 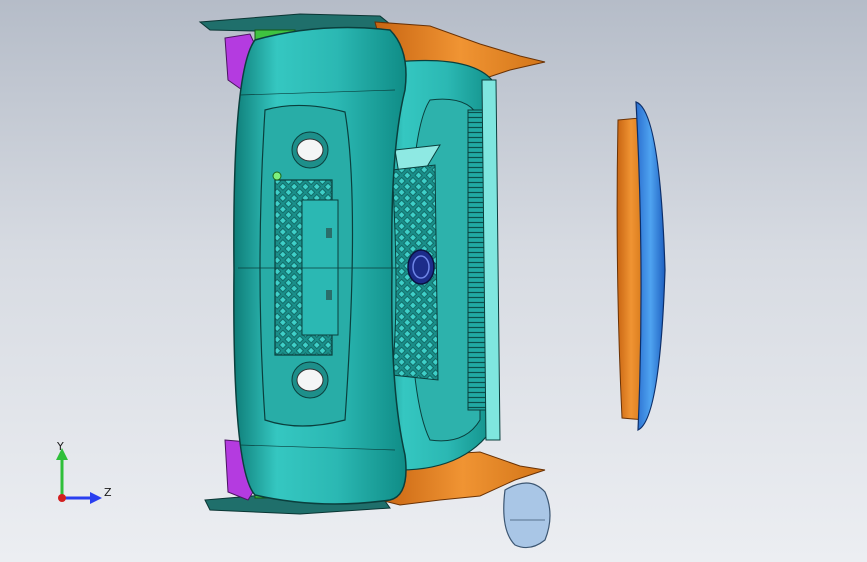 I want to click on triad-axes, so click(x=79, y=476).